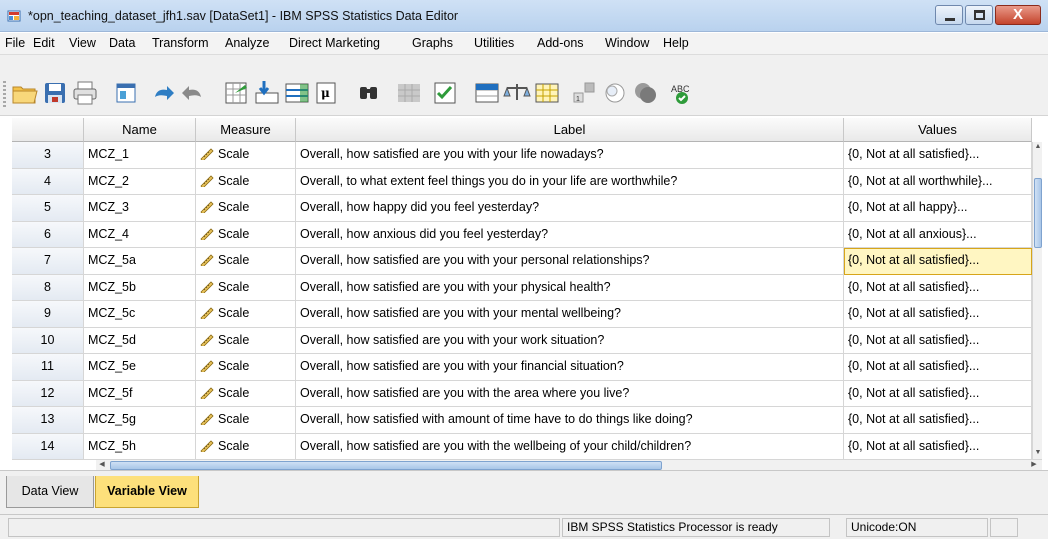 The image size is (1048, 539). Describe the element at coordinates (1038, 213) in the screenshot. I see `vertical-scroll-thumb` at that location.